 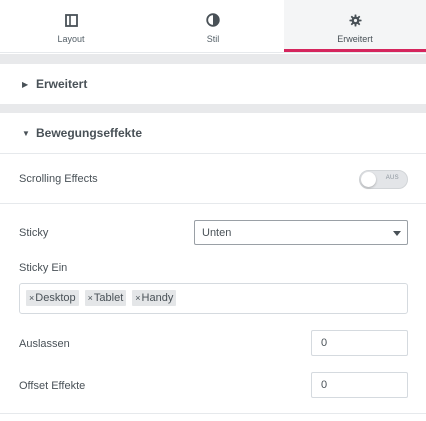 What do you see at coordinates (58, 179) in the screenshot?
I see `scrolling-effects-label: Scrolling Effects` at bounding box center [58, 179].